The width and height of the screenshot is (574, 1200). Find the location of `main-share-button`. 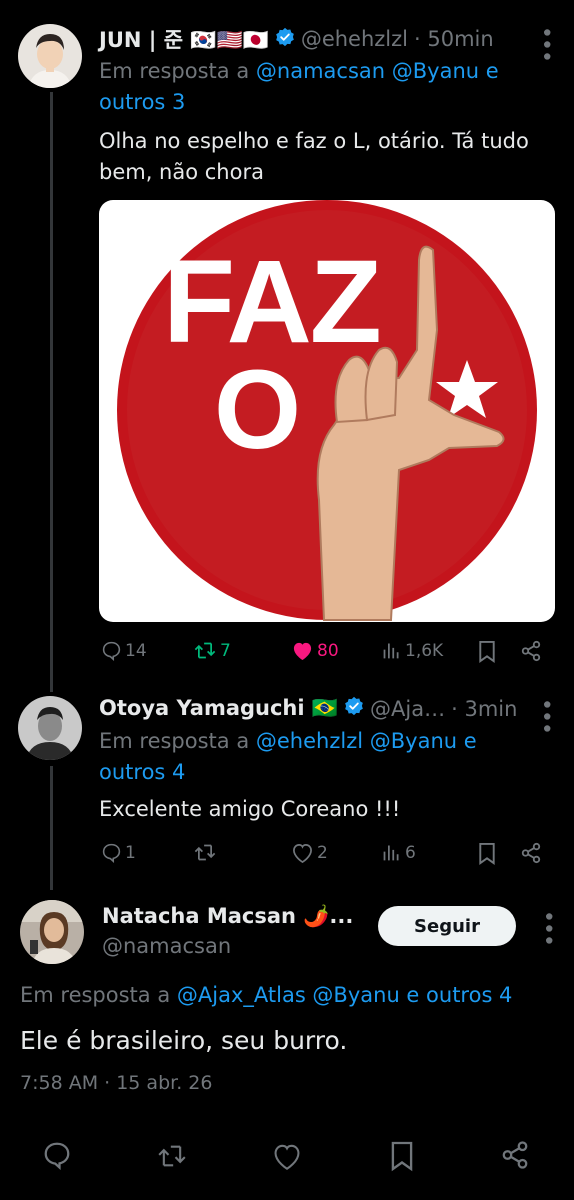

main-share-button is located at coordinates (515, 1157).